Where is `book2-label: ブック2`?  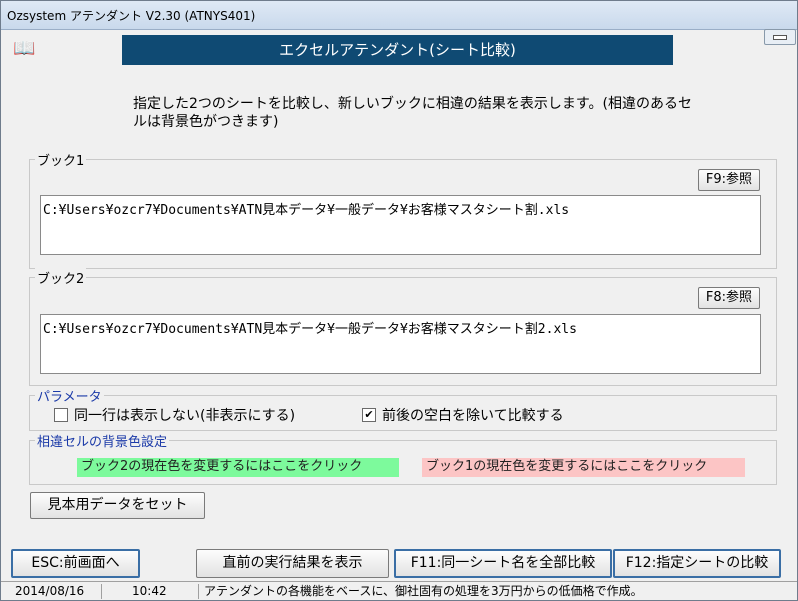
book2-label: ブック2 is located at coordinates (61, 277).